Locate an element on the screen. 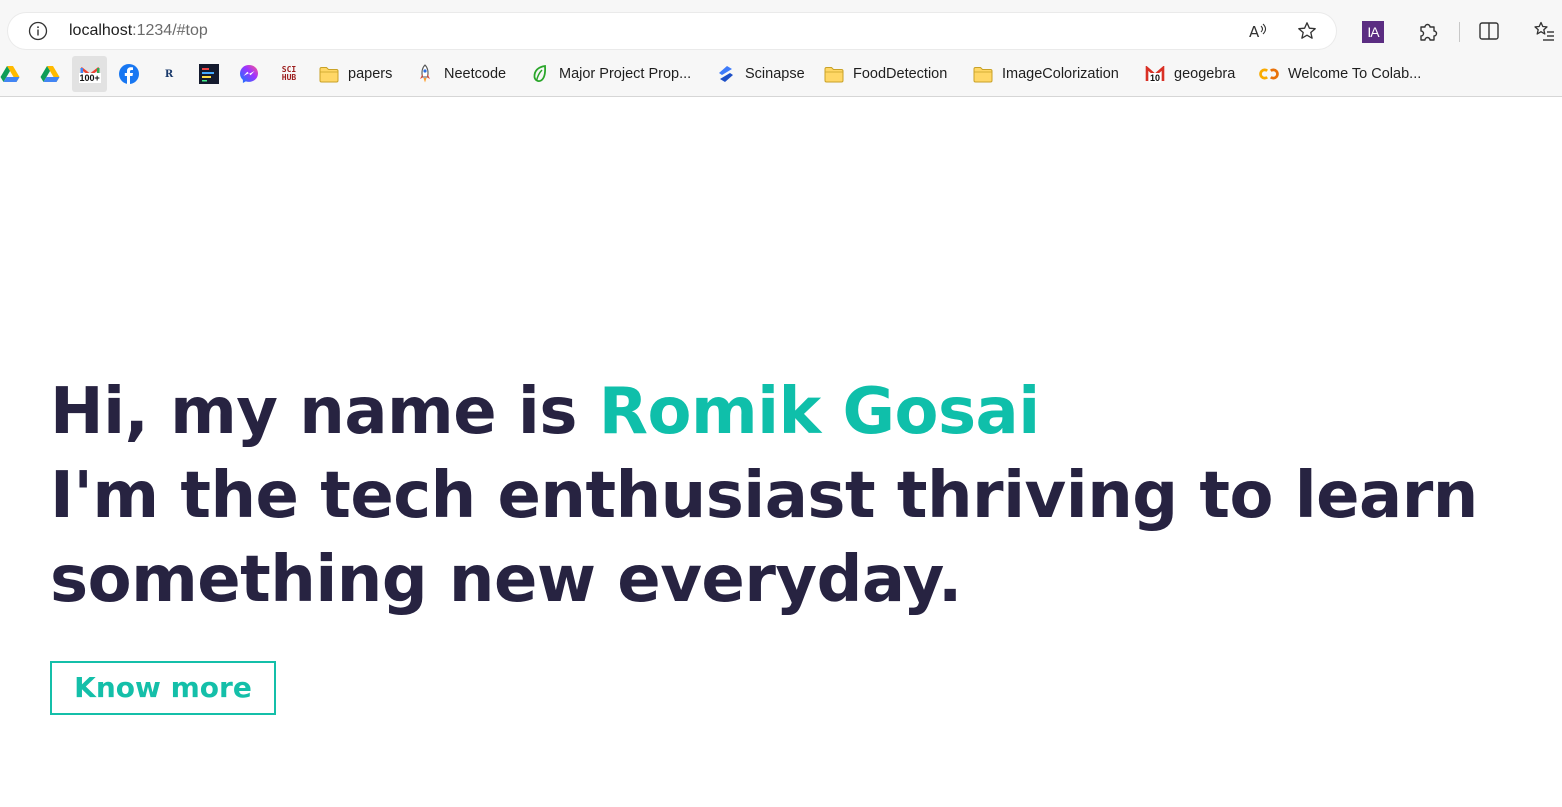 The image size is (1562, 807). url-text: localhost:1234/#top is located at coordinates (138, 31).